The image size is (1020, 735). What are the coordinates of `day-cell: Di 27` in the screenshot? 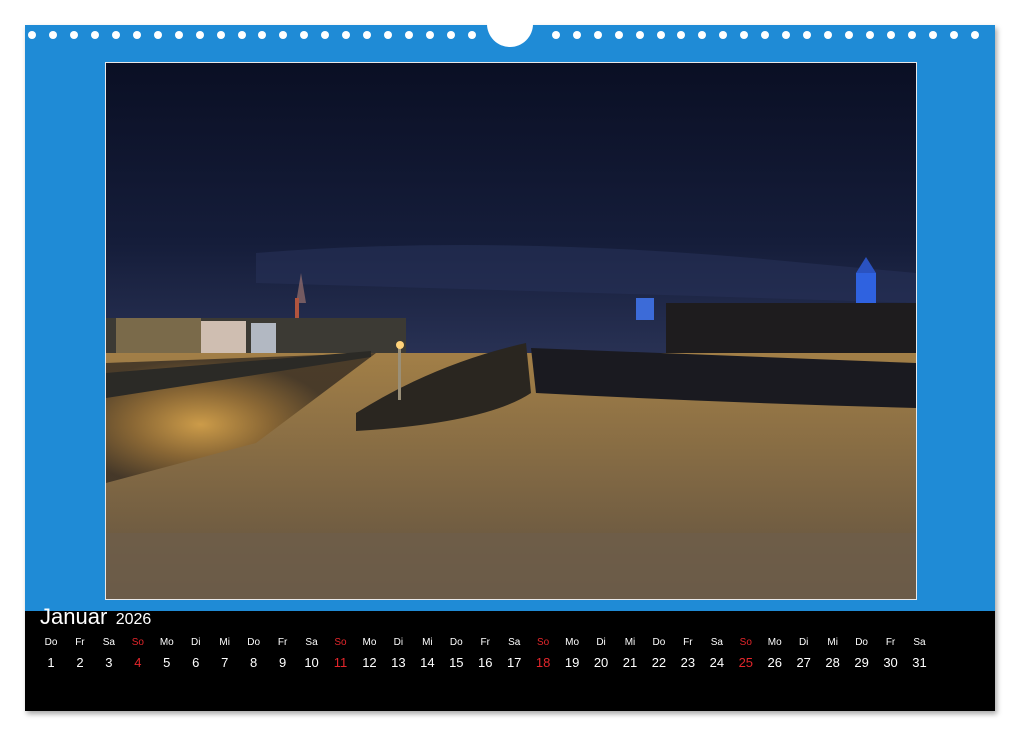 It's located at (804, 654).